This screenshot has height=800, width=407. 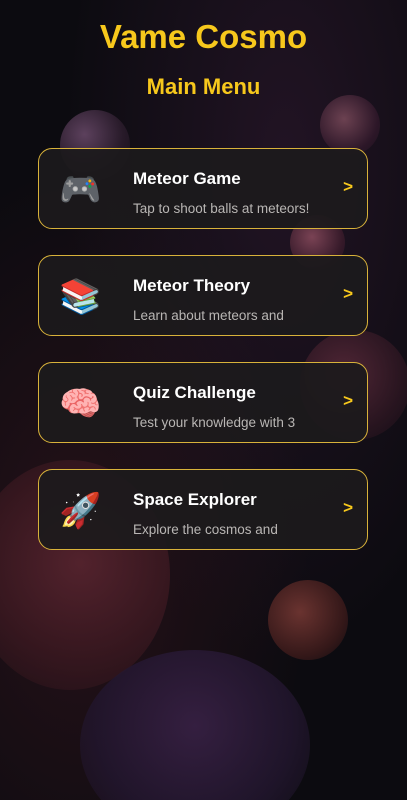 I want to click on menu-card-description: Test your knowledge with 3, so click(x=214, y=422).